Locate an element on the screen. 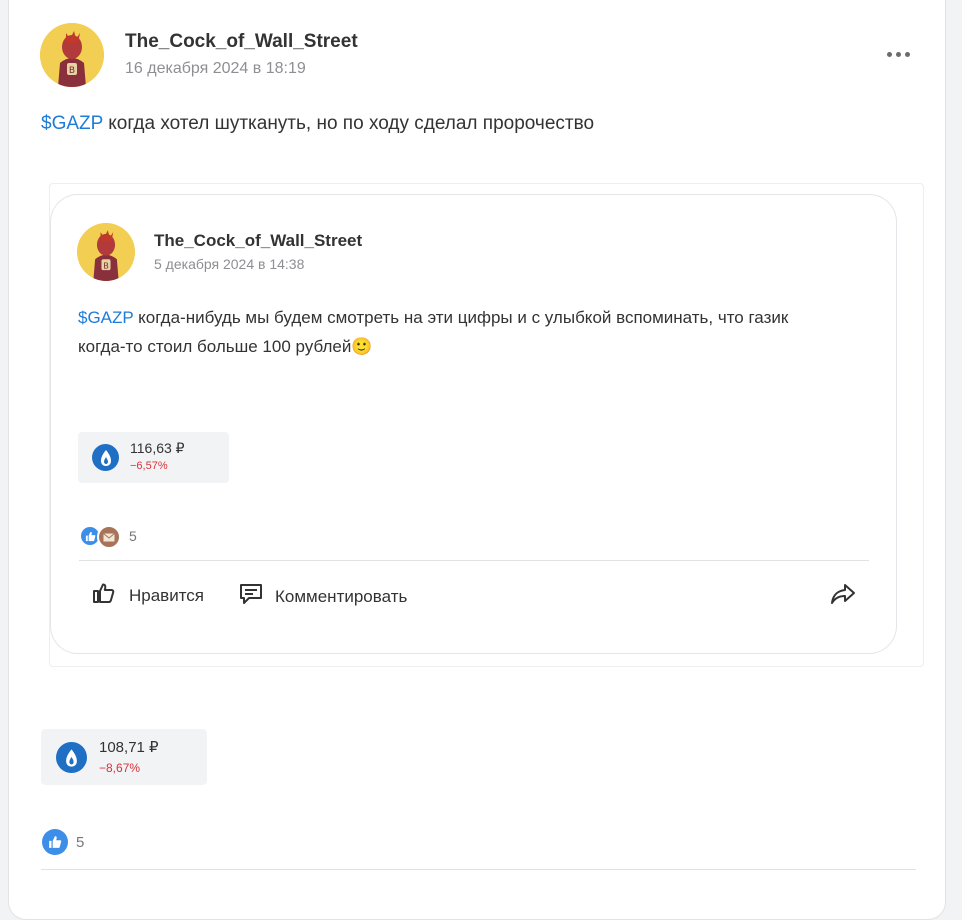 The height and width of the screenshot is (920, 962). quoted-ticker-link: $GAZP is located at coordinates (105, 317).